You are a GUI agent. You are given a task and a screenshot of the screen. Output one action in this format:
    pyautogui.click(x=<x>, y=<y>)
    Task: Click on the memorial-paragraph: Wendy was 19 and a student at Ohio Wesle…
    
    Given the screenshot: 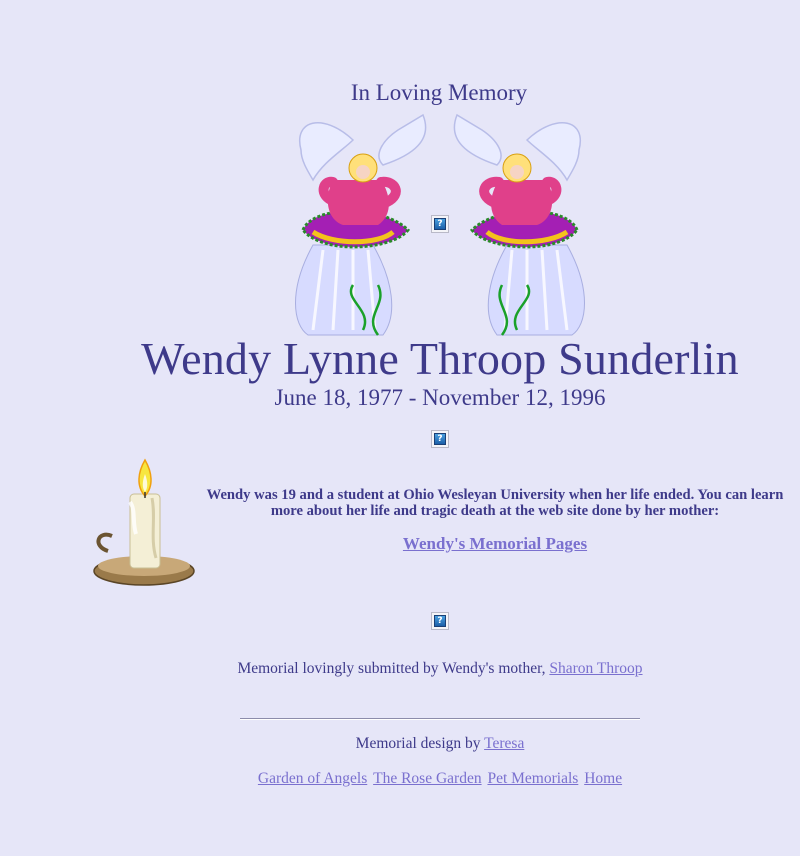 What is the action you would take?
    pyautogui.click(x=495, y=503)
    